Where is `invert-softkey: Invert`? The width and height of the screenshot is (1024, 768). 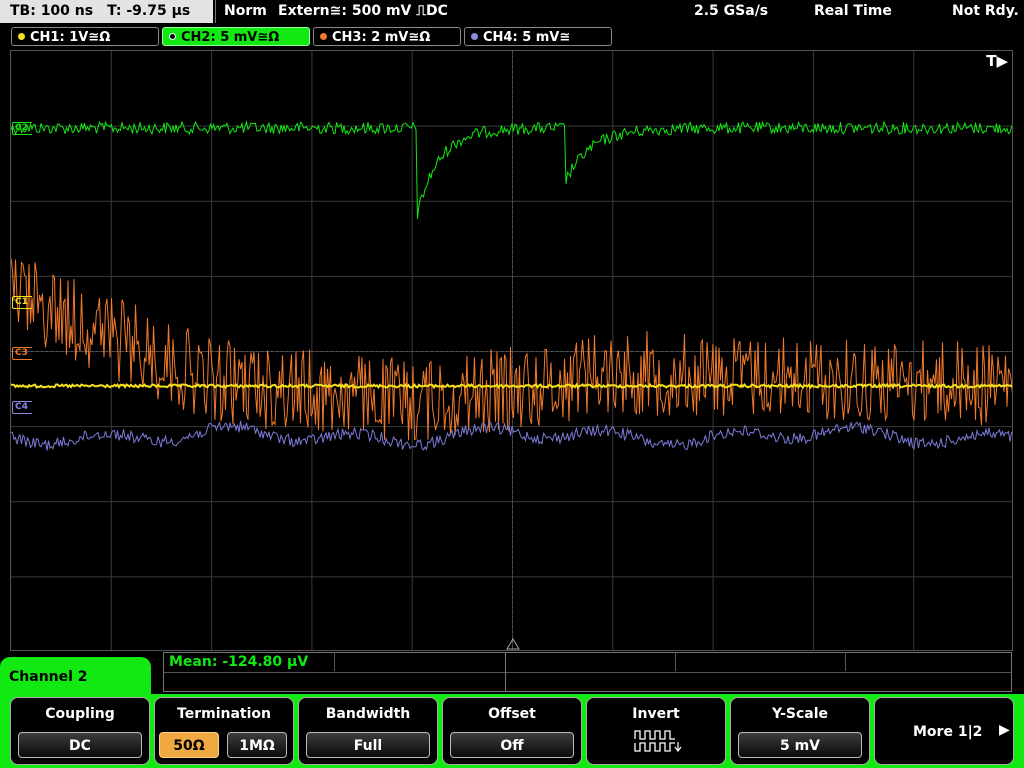 invert-softkey: Invert is located at coordinates (656, 731).